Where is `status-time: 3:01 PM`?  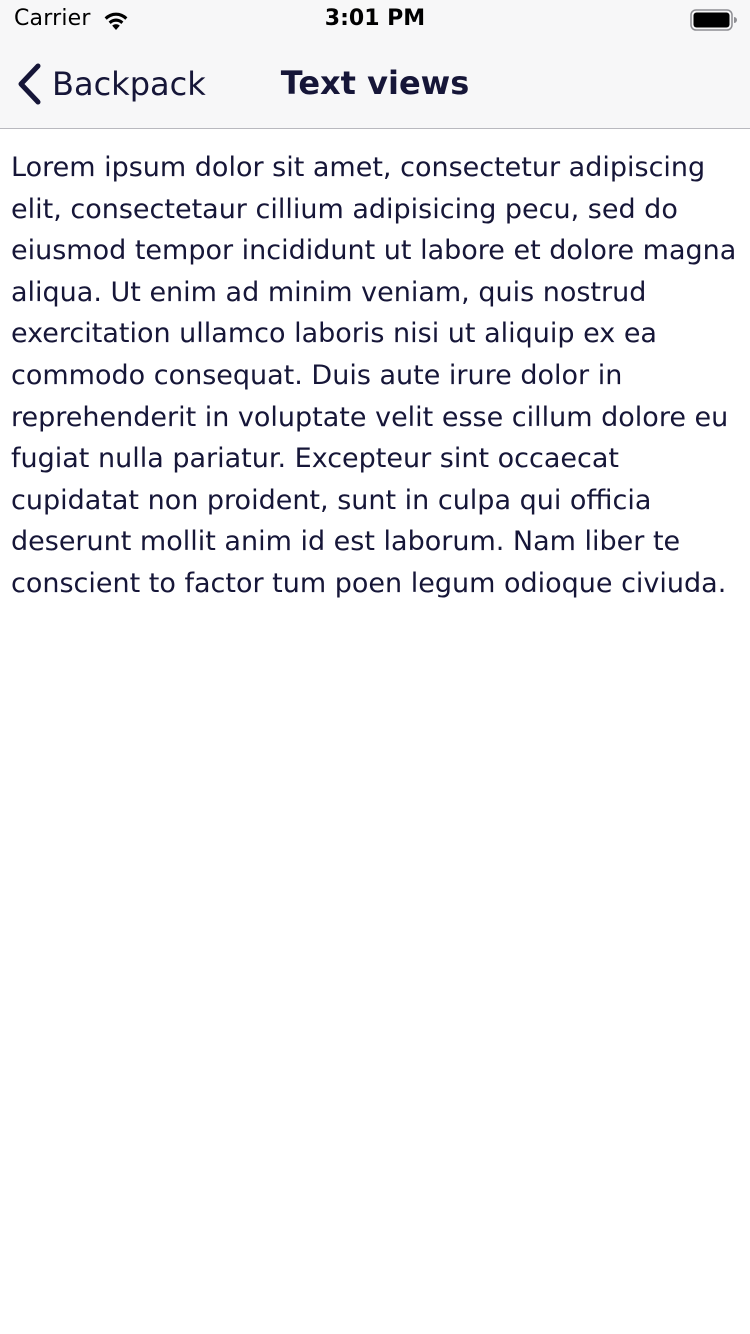 status-time: 3:01 PM is located at coordinates (375, 18).